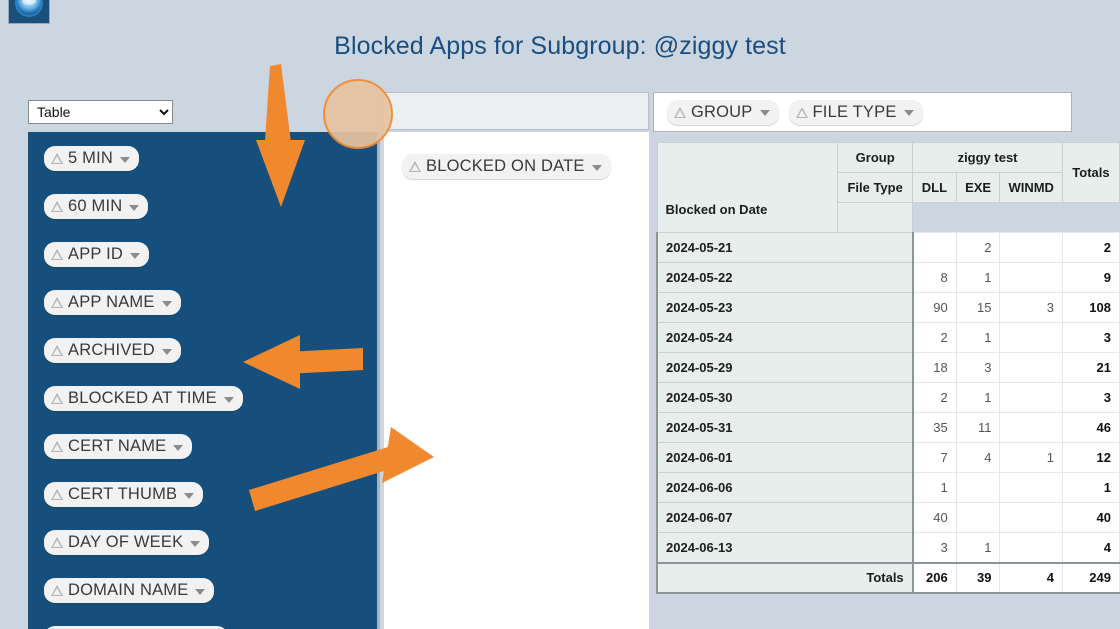  I want to click on annotation-arrows, so click(338, 287).